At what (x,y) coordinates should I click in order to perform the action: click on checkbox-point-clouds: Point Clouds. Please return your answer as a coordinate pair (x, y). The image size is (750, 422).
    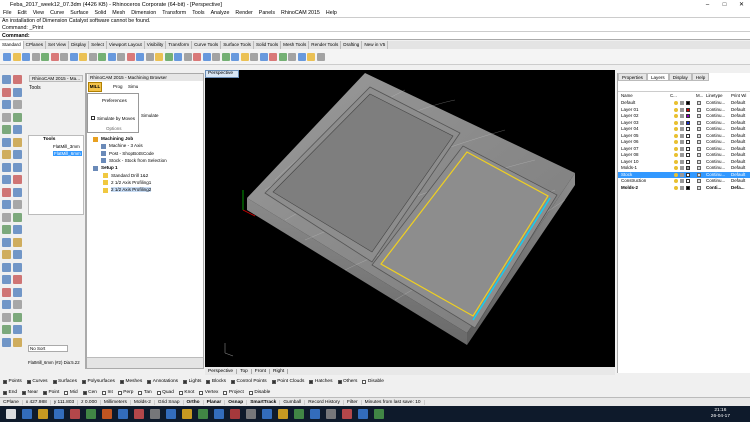
    Looking at the image, I should click on (287, 381).